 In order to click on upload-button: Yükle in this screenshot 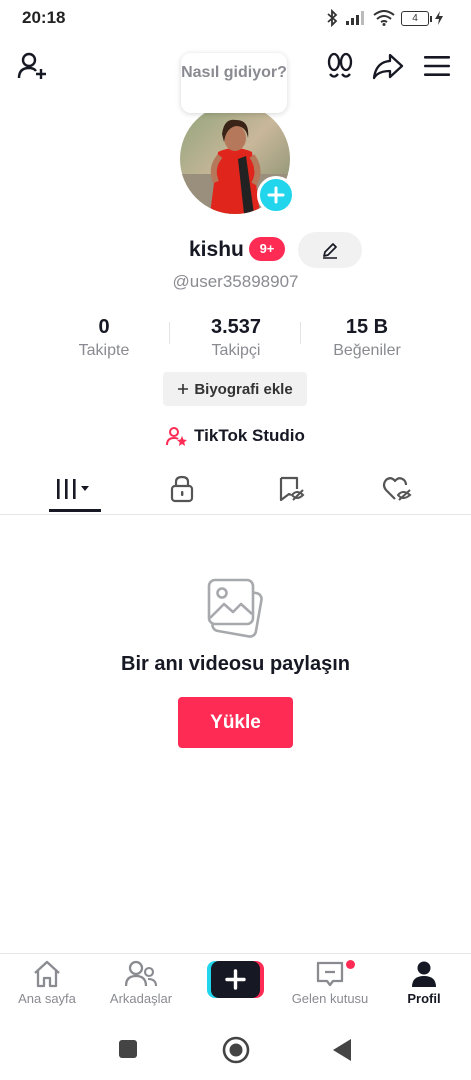, I will do `click(235, 722)`.